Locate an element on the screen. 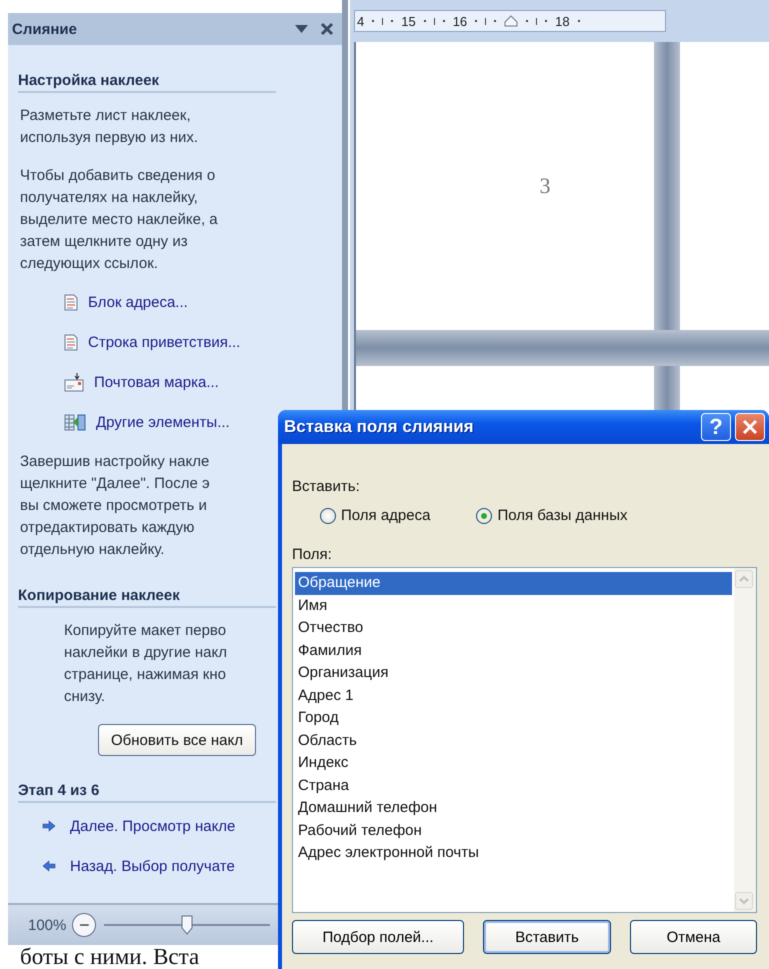 Image resolution: width=769 pixels, height=969 pixels. field-item: Город is located at coordinates (513, 718).